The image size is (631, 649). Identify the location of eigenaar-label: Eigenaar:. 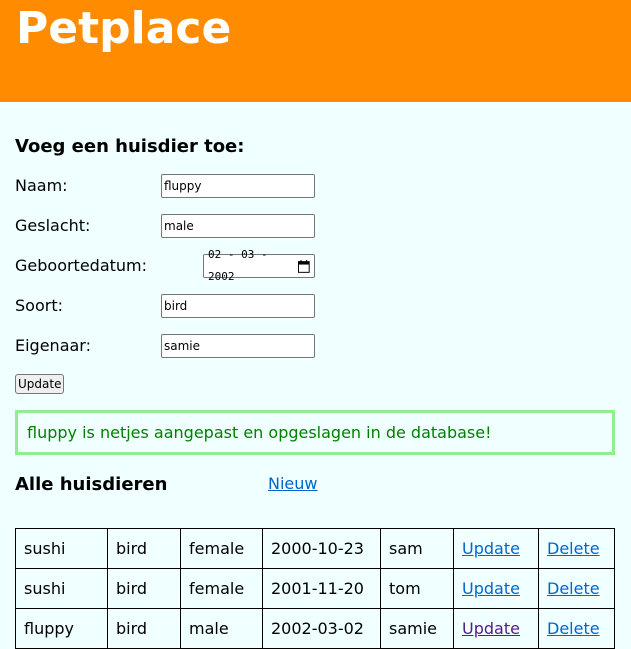
(53, 345).